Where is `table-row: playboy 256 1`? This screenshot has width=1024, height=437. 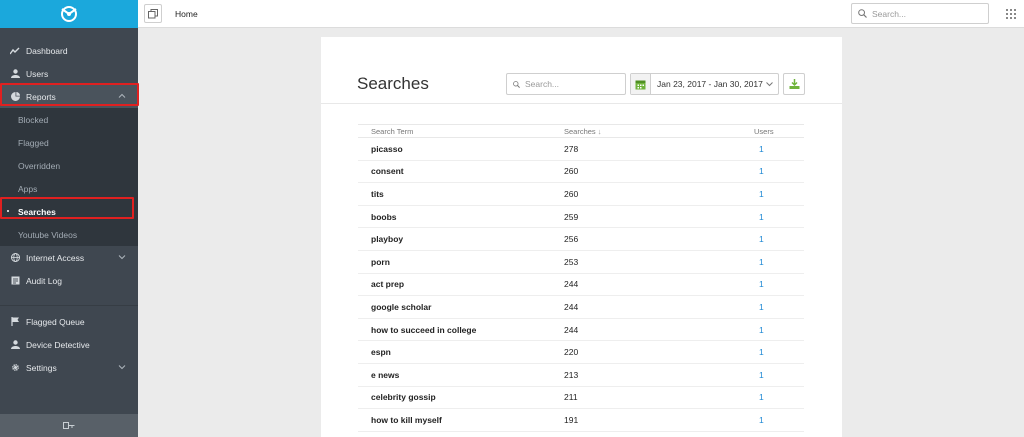 table-row: playboy 256 1 is located at coordinates (581, 239).